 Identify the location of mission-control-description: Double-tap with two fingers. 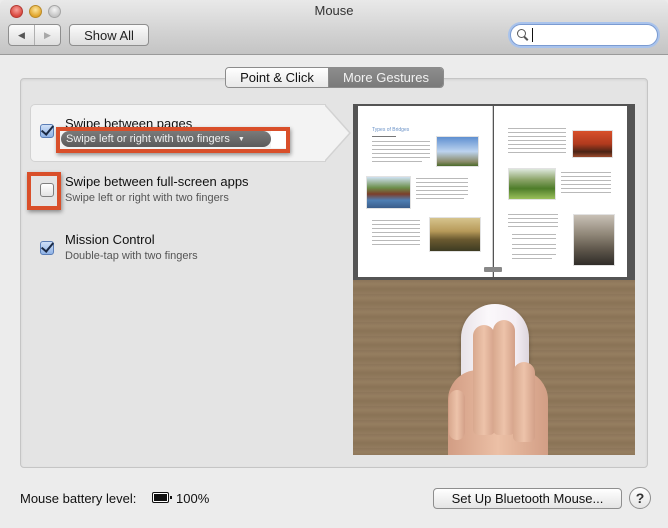
(131, 256).